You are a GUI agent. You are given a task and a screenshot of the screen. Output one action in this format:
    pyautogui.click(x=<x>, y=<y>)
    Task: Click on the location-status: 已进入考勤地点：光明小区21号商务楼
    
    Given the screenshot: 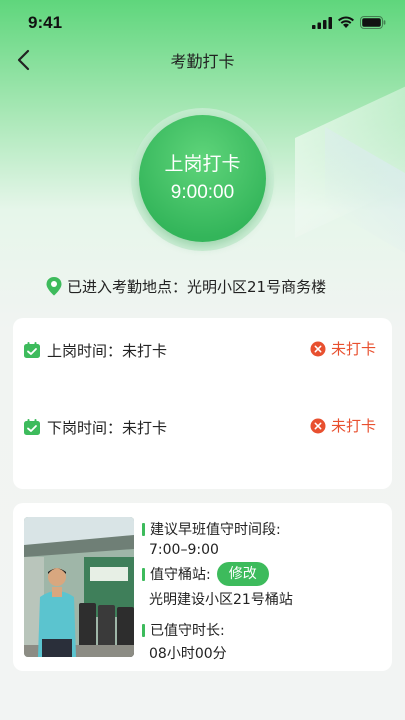 What is the action you would take?
    pyautogui.click(x=185, y=286)
    